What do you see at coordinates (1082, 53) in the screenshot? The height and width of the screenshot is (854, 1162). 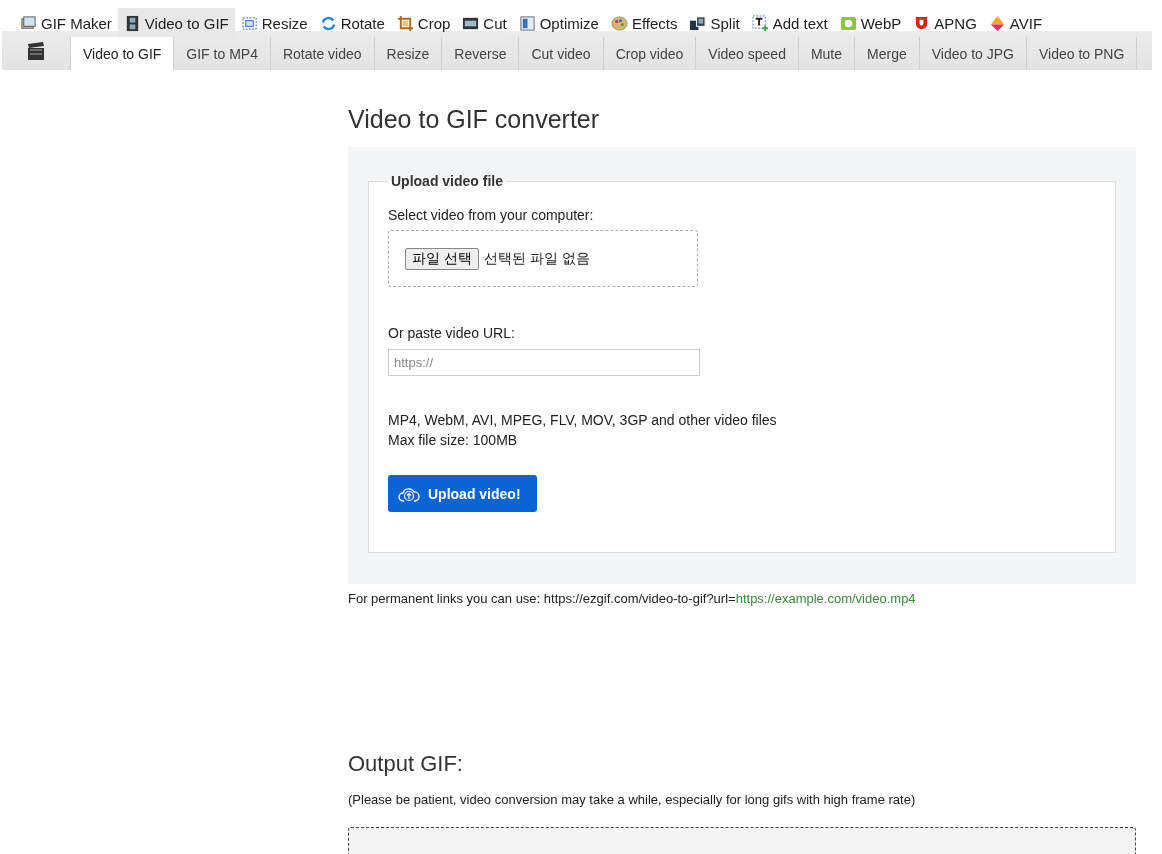 I see `sub-tab: Video to PNG` at bounding box center [1082, 53].